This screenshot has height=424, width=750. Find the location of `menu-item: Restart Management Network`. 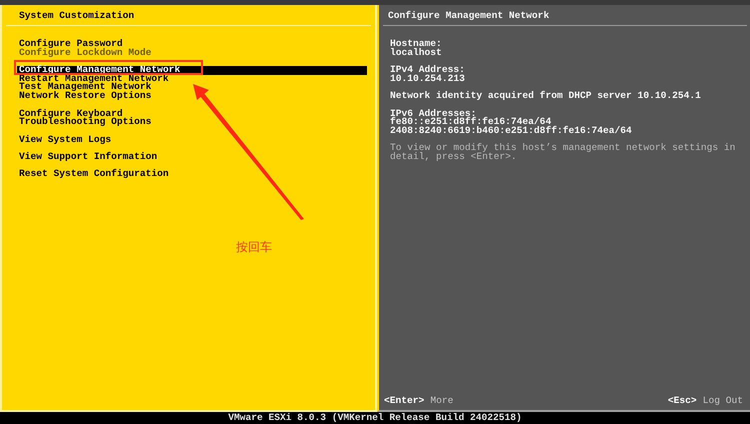

menu-item: Restart Management Network is located at coordinates (192, 79).